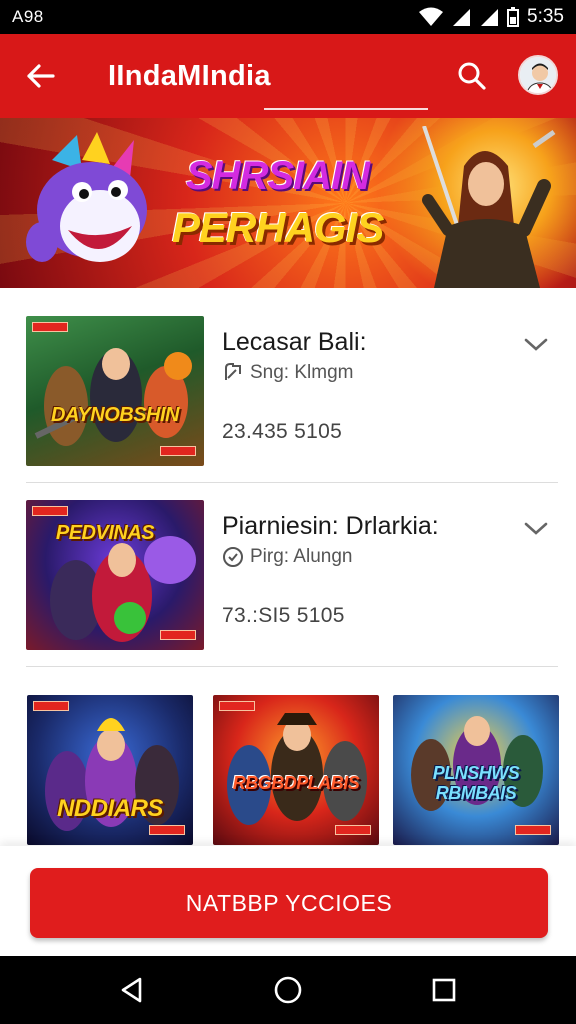 The image size is (576, 1024). What do you see at coordinates (278, 176) in the screenshot?
I see `banner-title-line1: SHRSIAIN` at bounding box center [278, 176].